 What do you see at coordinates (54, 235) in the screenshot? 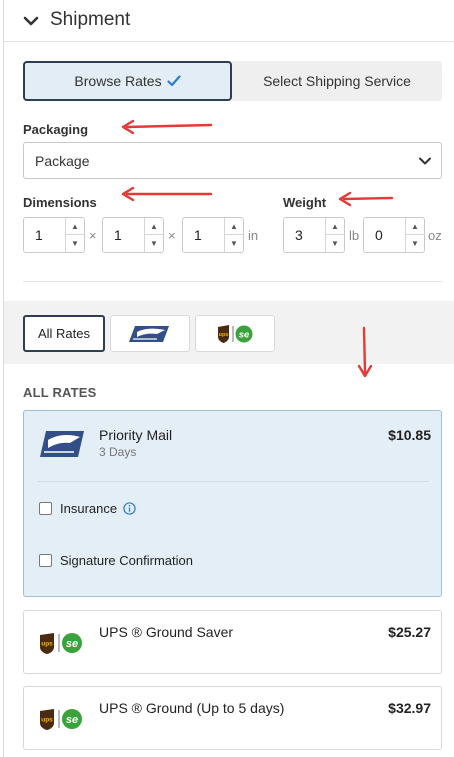
I see `length-stepper: 1 ▲ ▼` at bounding box center [54, 235].